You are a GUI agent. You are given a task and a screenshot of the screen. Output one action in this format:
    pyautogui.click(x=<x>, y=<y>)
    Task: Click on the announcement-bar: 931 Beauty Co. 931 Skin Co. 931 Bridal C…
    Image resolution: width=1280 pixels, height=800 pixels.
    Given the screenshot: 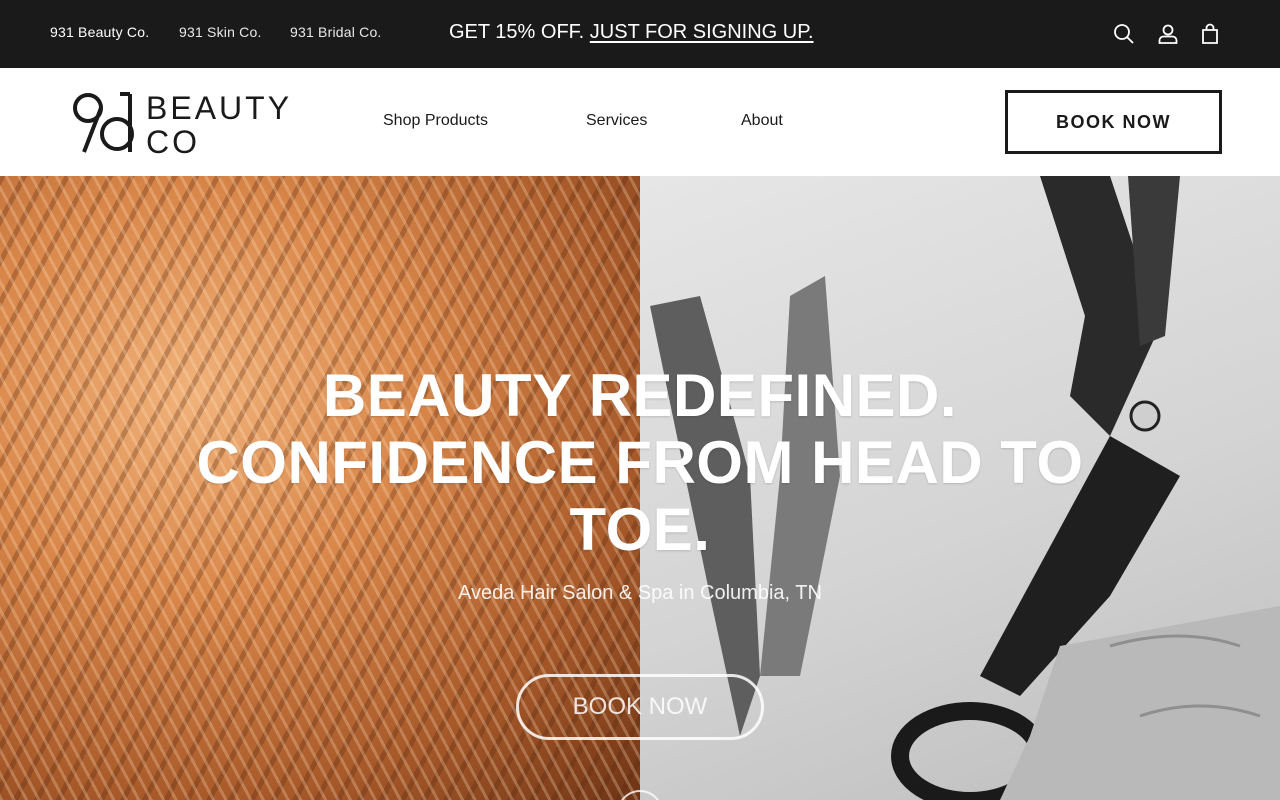 What is the action you would take?
    pyautogui.click(x=640, y=34)
    